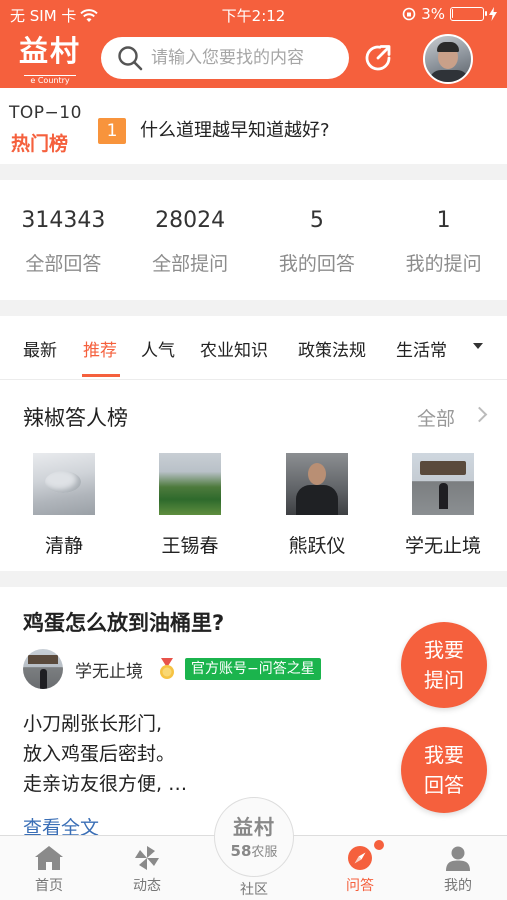 The height and width of the screenshot is (900, 507). Describe the element at coordinates (101, 375) in the screenshot. I see `active-tab-indicator` at that location.